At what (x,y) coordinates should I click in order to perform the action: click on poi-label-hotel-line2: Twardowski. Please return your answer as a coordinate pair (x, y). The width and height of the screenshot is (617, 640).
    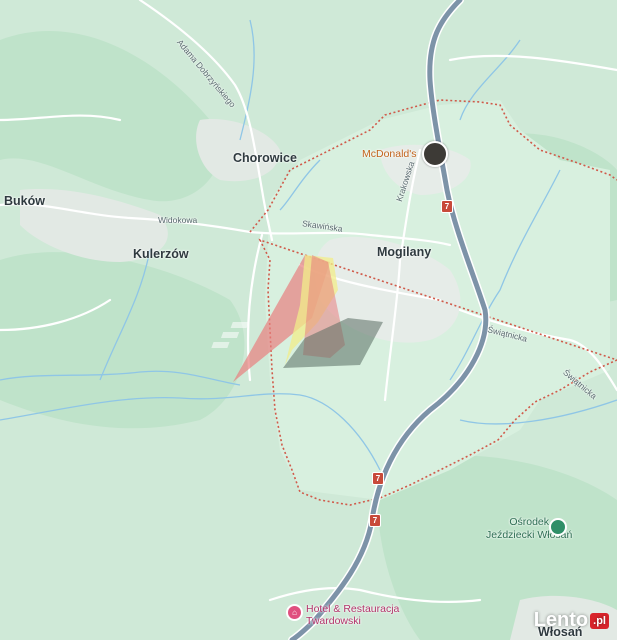
    Looking at the image, I should click on (333, 620).